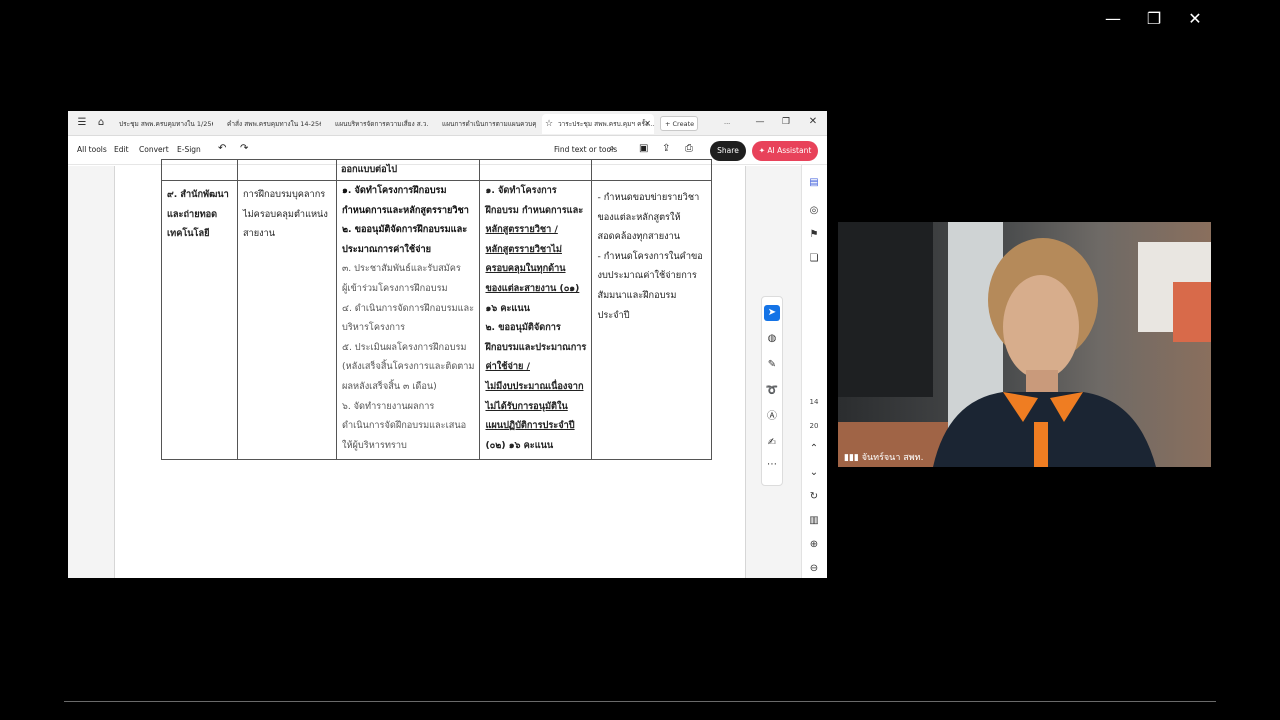  What do you see at coordinates (650, 256) in the screenshot?
I see `control-line: - กำหนดโครงการในคำขอ` at bounding box center [650, 256].